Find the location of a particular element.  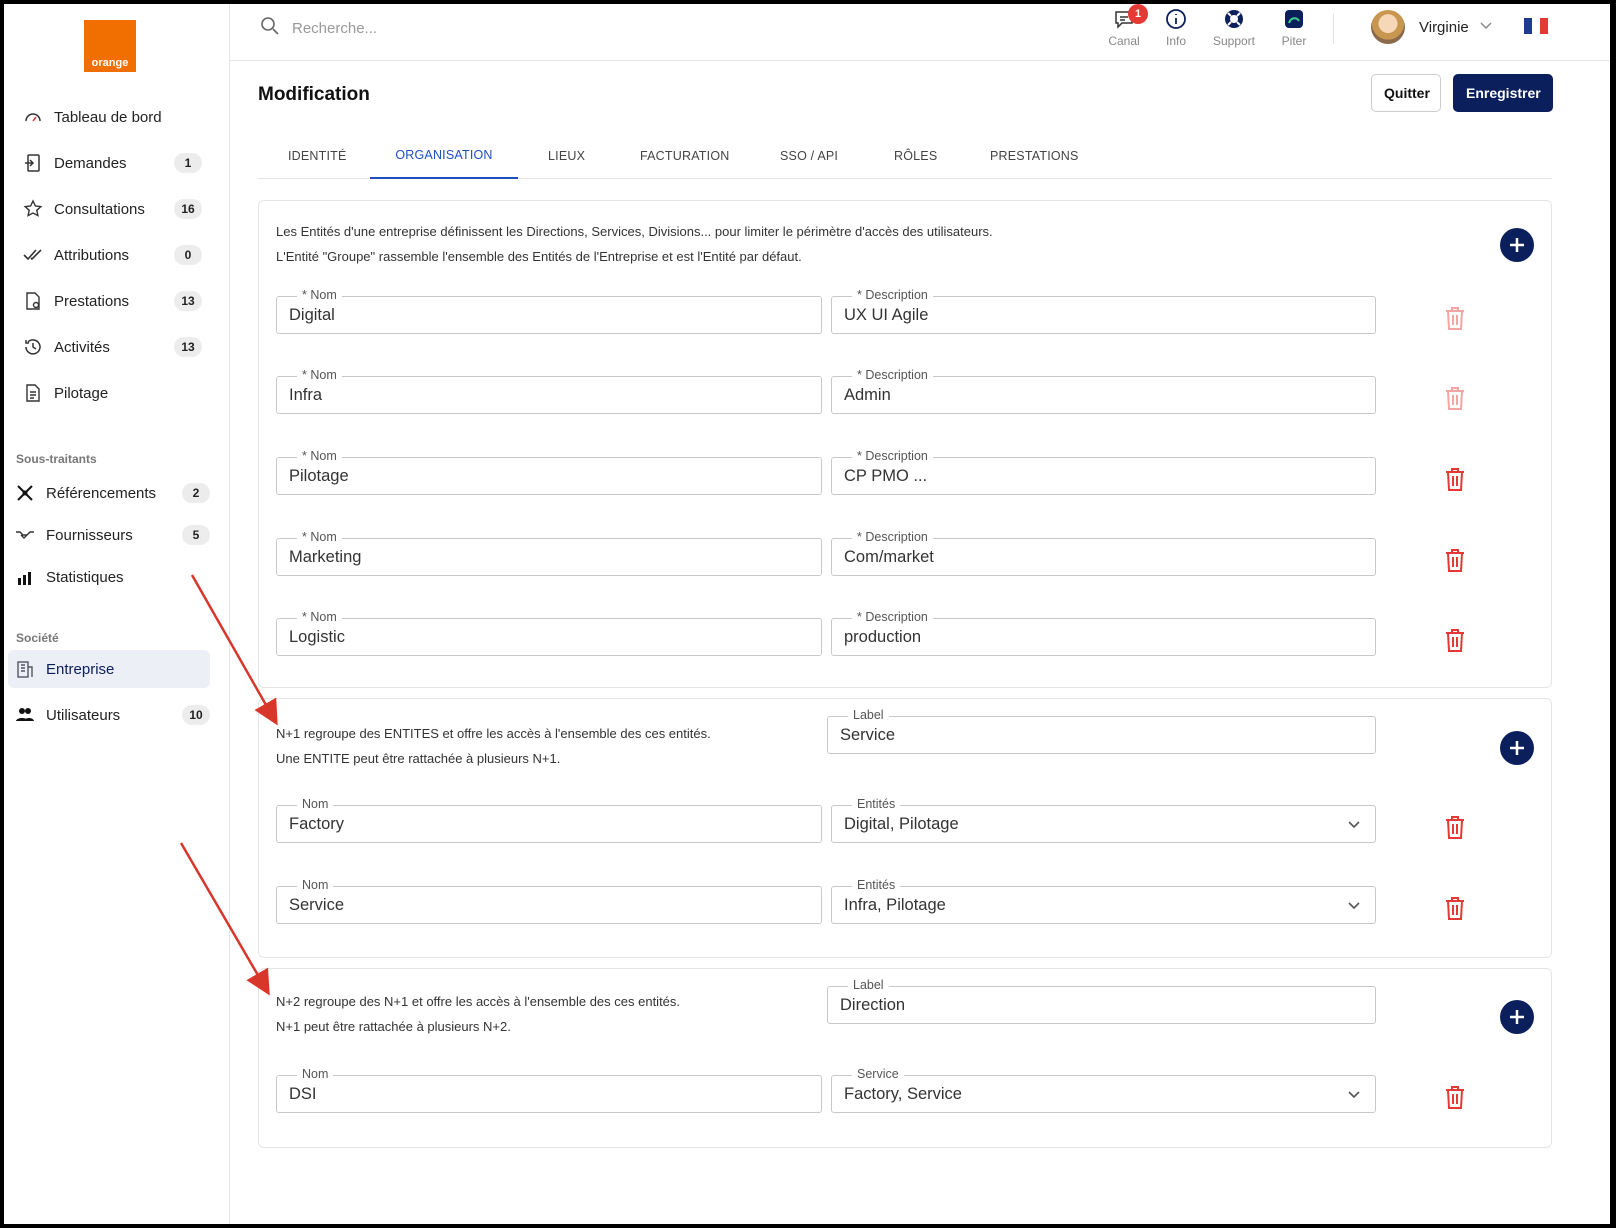

orange-logo: orange is located at coordinates (110, 46).